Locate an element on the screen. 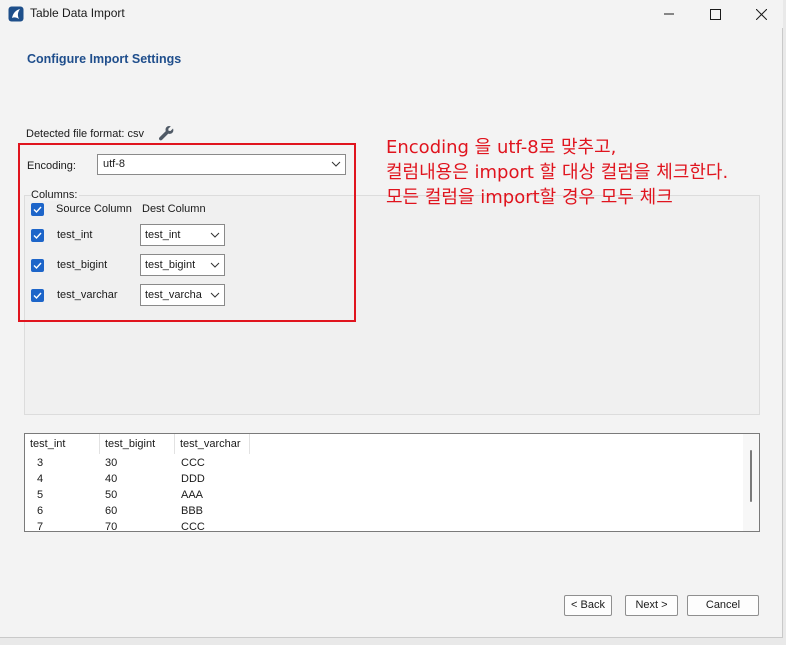 The image size is (786, 645). table-cell: 6 is located at coordinates (40, 511).